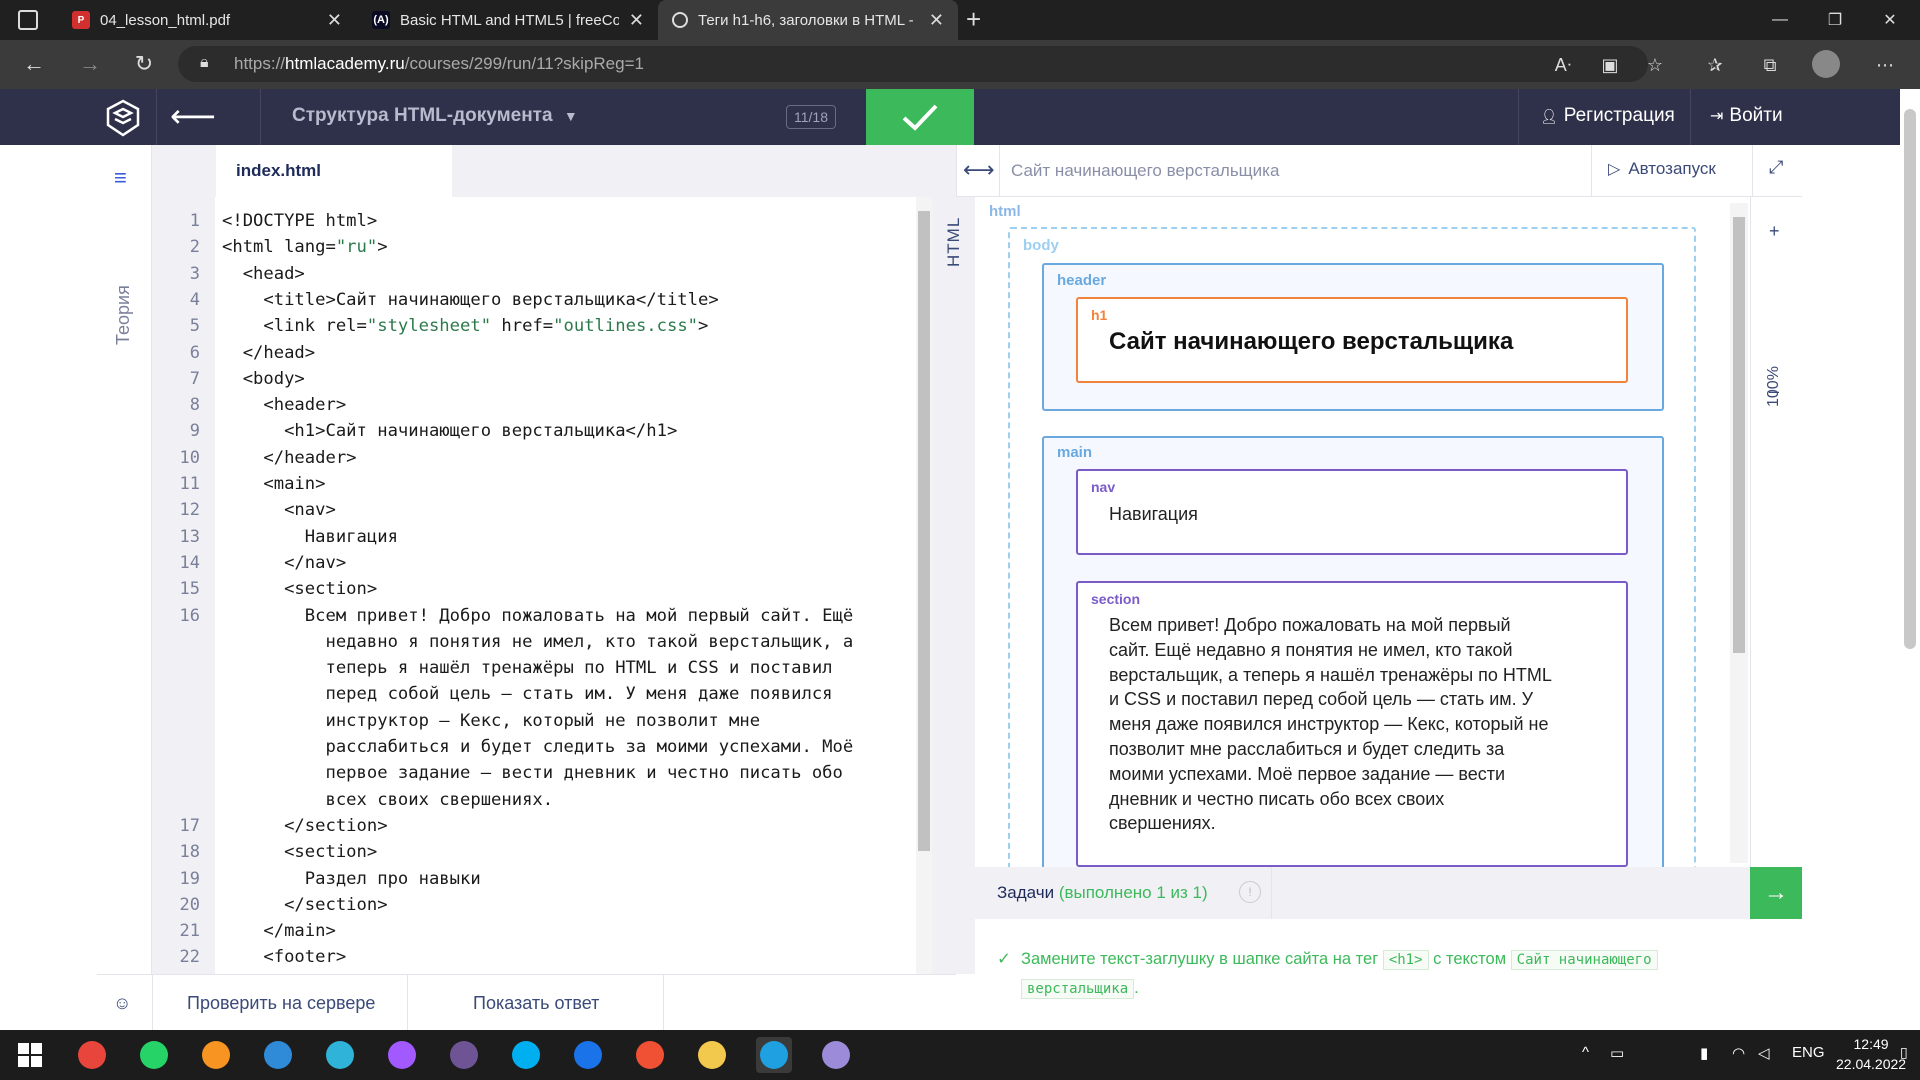  What do you see at coordinates (92, 1055) in the screenshot?
I see `chrome-icon` at bounding box center [92, 1055].